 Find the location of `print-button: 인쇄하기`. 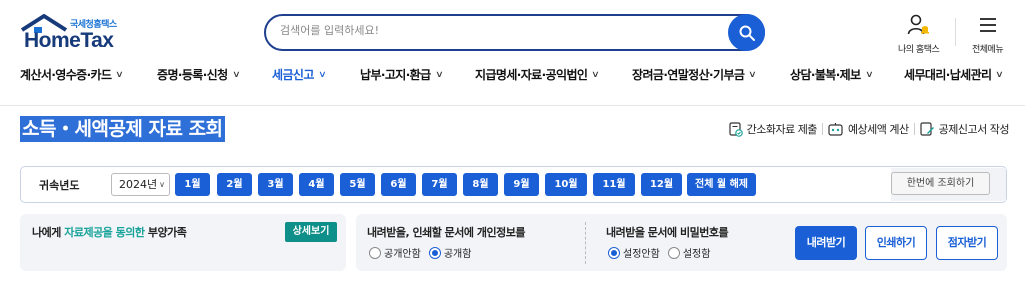

print-button: 인쇄하기 is located at coordinates (896, 243).